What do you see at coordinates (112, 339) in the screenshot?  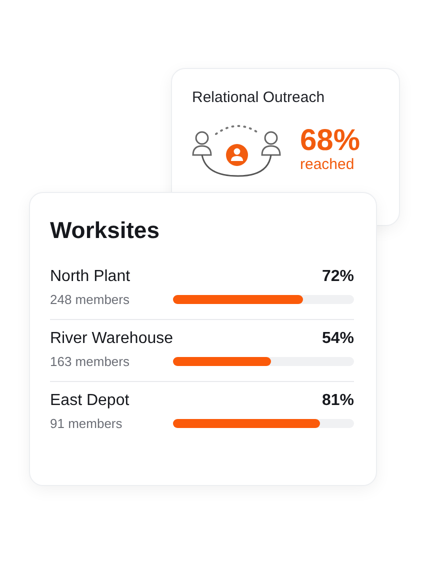 I see `worksite-name: River Warehouse` at bounding box center [112, 339].